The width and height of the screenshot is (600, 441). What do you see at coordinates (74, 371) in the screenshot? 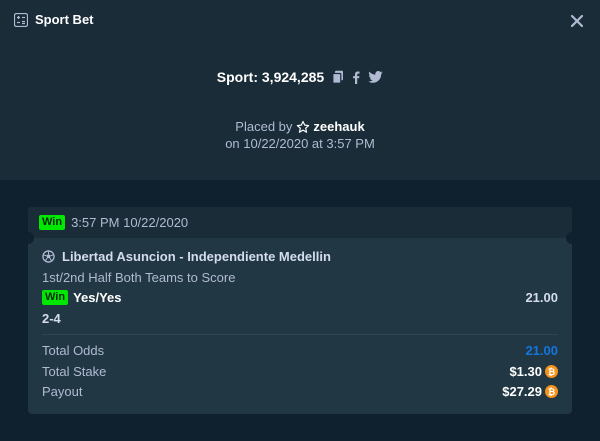
I see `total-stake-label: Total Stake` at bounding box center [74, 371].